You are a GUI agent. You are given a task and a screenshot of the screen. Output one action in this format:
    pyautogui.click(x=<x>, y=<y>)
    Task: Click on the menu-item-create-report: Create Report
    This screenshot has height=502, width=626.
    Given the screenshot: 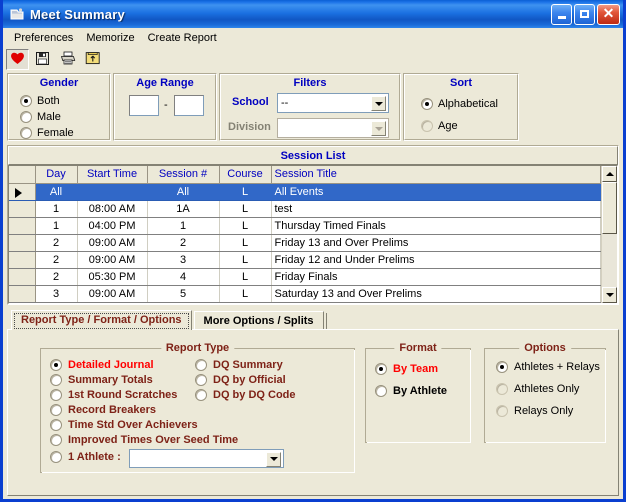 What is the action you would take?
    pyautogui.click(x=183, y=38)
    